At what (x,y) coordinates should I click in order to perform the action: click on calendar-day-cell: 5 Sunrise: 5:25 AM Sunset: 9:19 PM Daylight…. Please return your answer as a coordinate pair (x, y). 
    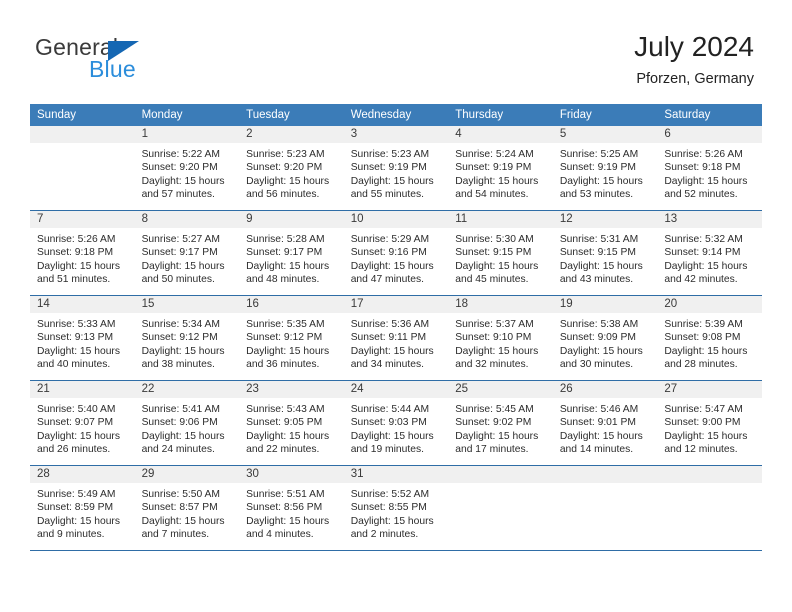
    Looking at the image, I should click on (605, 168).